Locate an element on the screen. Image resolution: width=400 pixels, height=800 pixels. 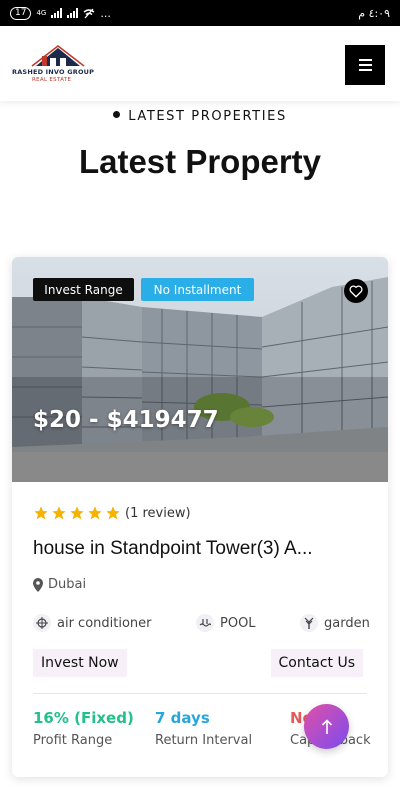
bullet-icon is located at coordinates (117, 114).